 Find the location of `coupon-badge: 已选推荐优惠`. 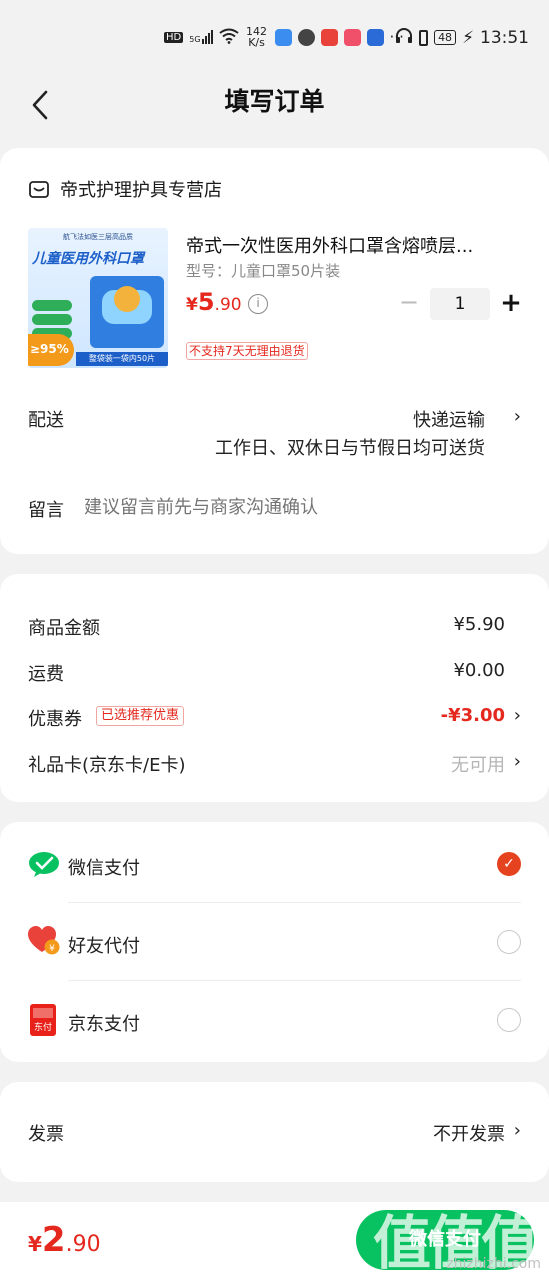

coupon-badge: 已选推荐优惠 is located at coordinates (140, 716).